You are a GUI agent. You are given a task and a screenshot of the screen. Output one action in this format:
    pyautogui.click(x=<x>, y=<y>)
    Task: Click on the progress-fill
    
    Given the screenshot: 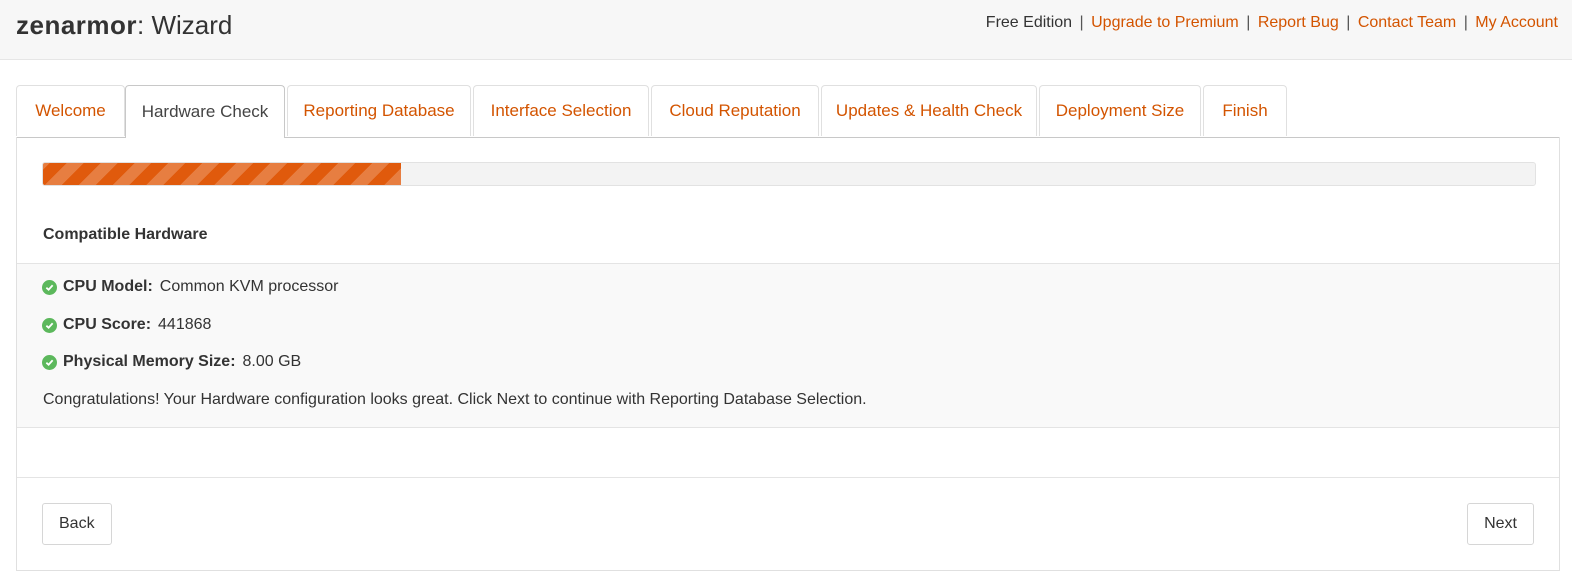 What is the action you would take?
    pyautogui.click(x=222, y=174)
    